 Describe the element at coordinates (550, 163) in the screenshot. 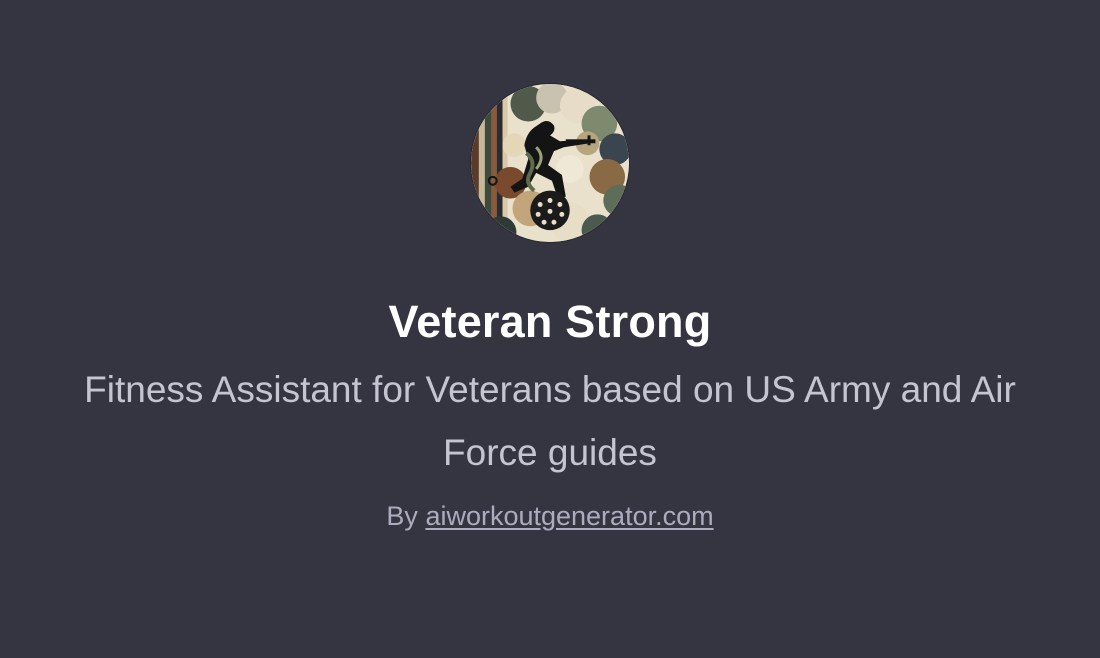

I see `soldier-camouflage-avatar-icon` at that location.